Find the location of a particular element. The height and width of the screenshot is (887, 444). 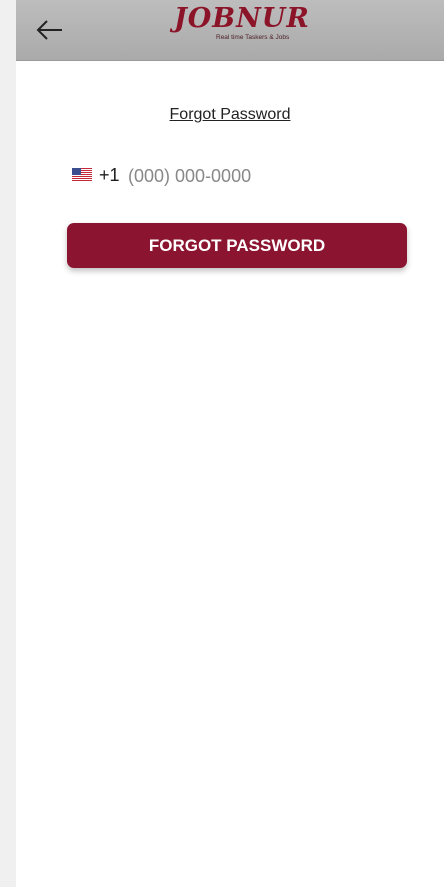

phone-number-field: +1 is located at coordinates (232, 176).